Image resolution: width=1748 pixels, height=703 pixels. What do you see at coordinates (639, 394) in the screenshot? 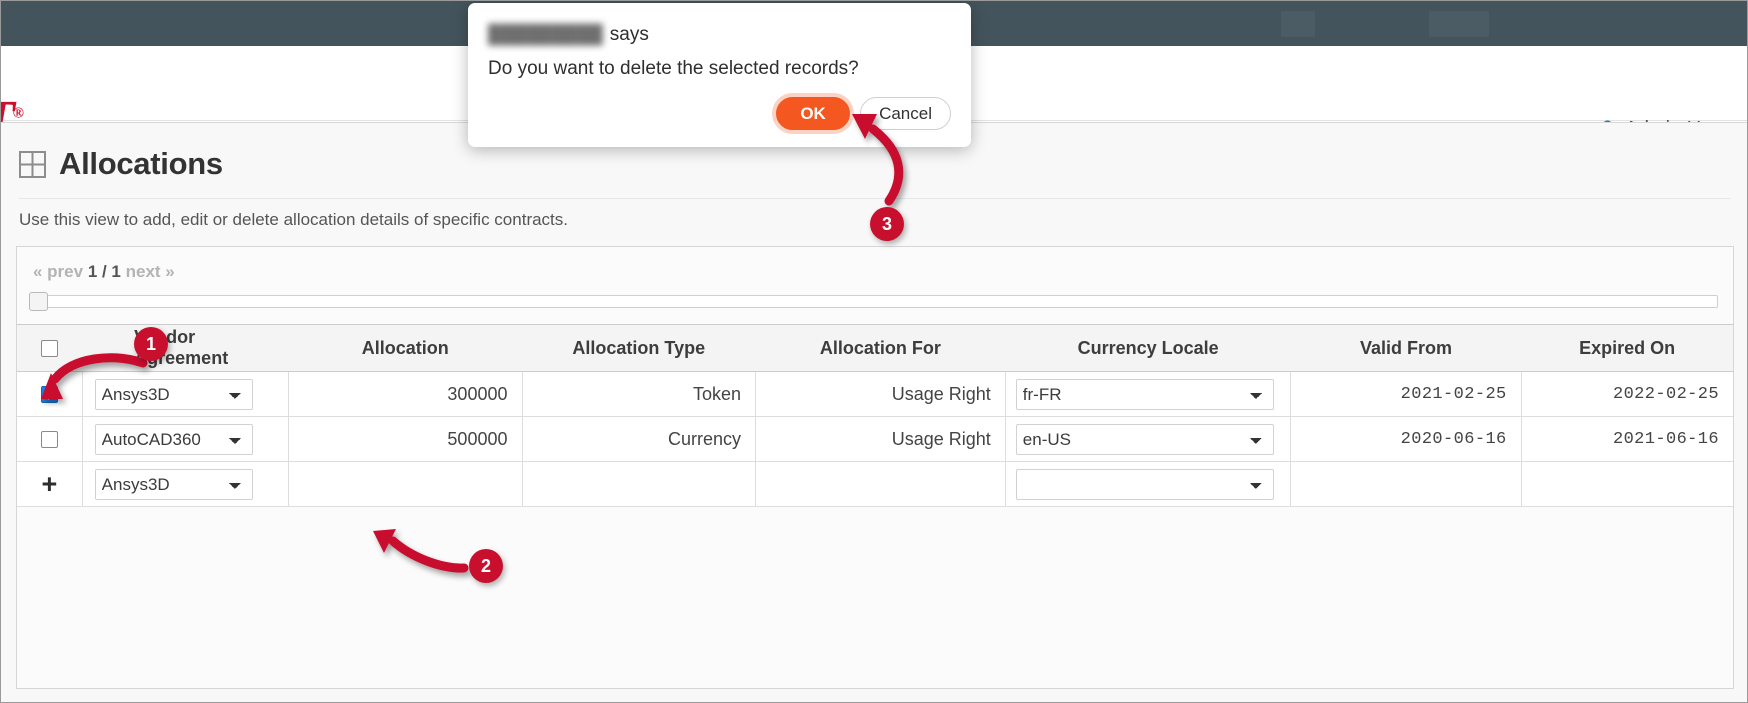
I see `cell-allocation-type: Token` at bounding box center [639, 394].